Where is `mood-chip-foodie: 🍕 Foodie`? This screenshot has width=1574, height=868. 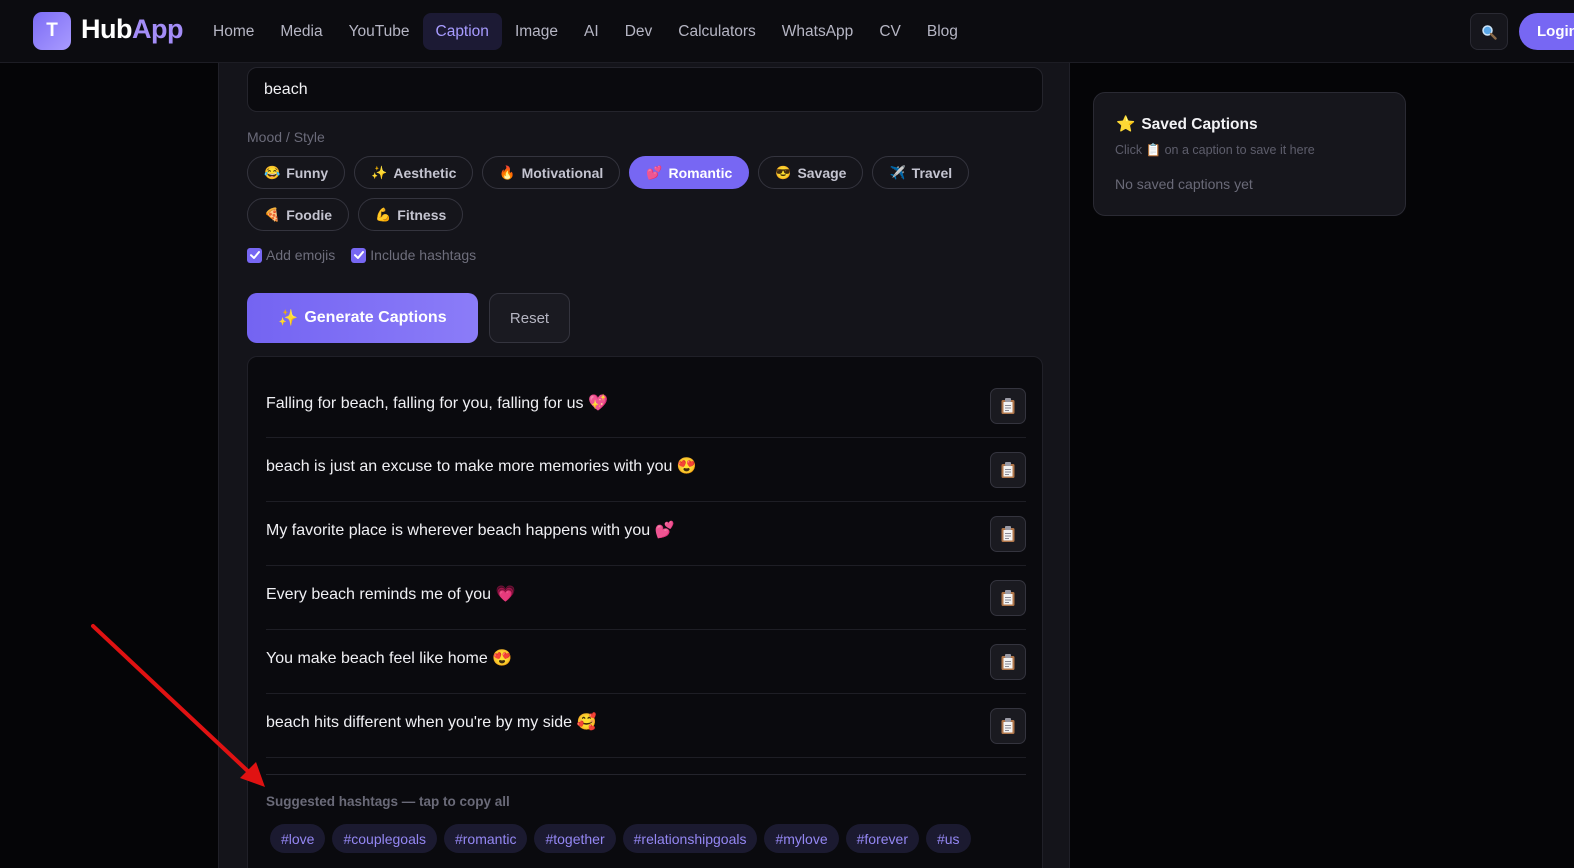
mood-chip-foodie: 🍕 Foodie is located at coordinates (298, 214).